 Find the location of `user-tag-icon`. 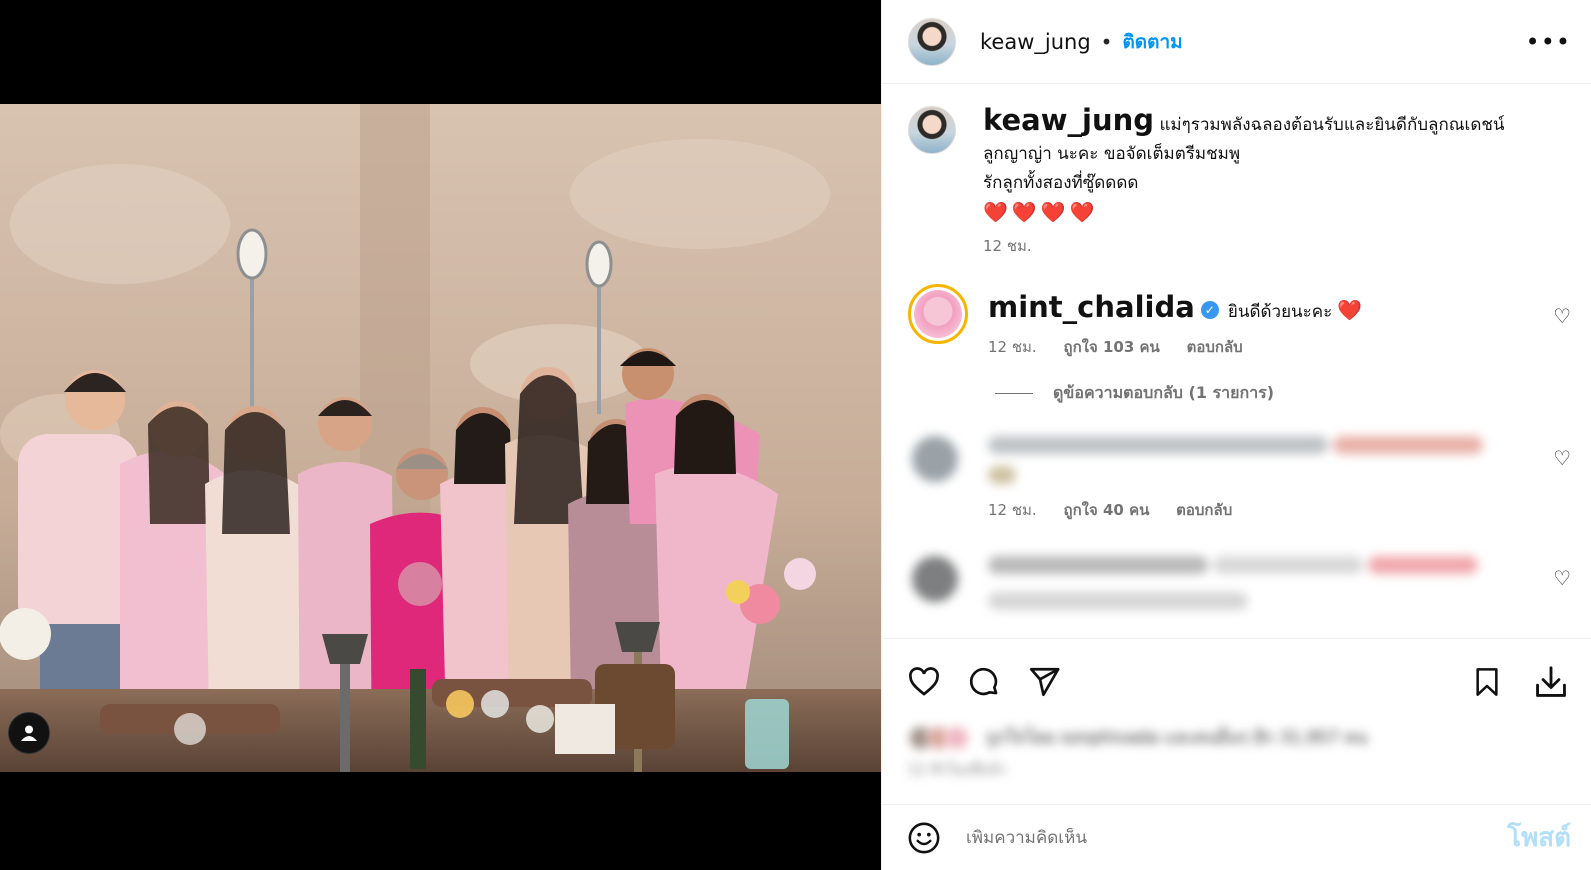

user-tag-icon is located at coordinates (29, 733).